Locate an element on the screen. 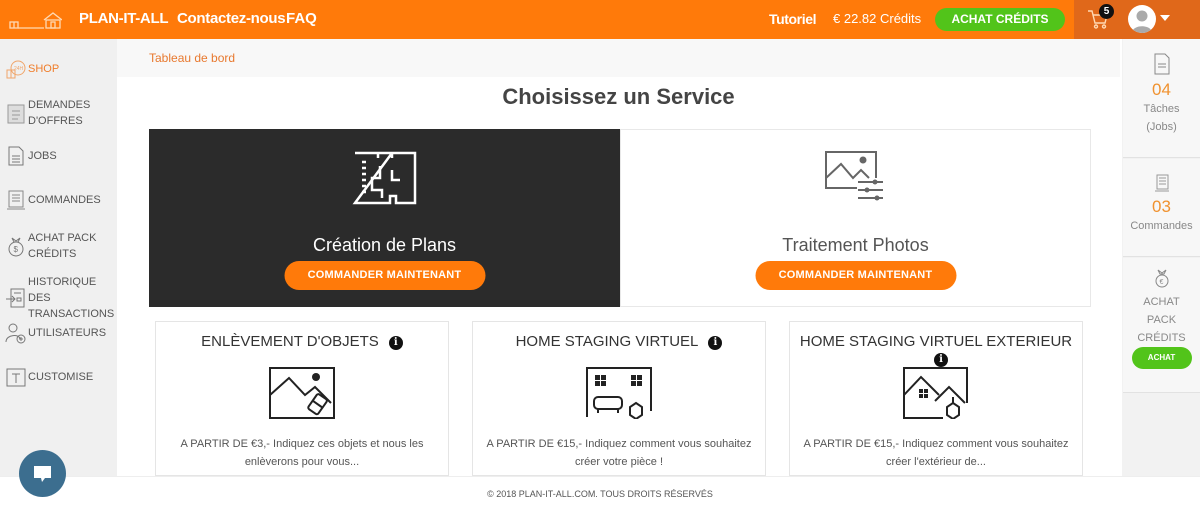 The height and width of the screenshot is (513, 1200). tasks-count: 04 is located at coordinates (1161, 89).